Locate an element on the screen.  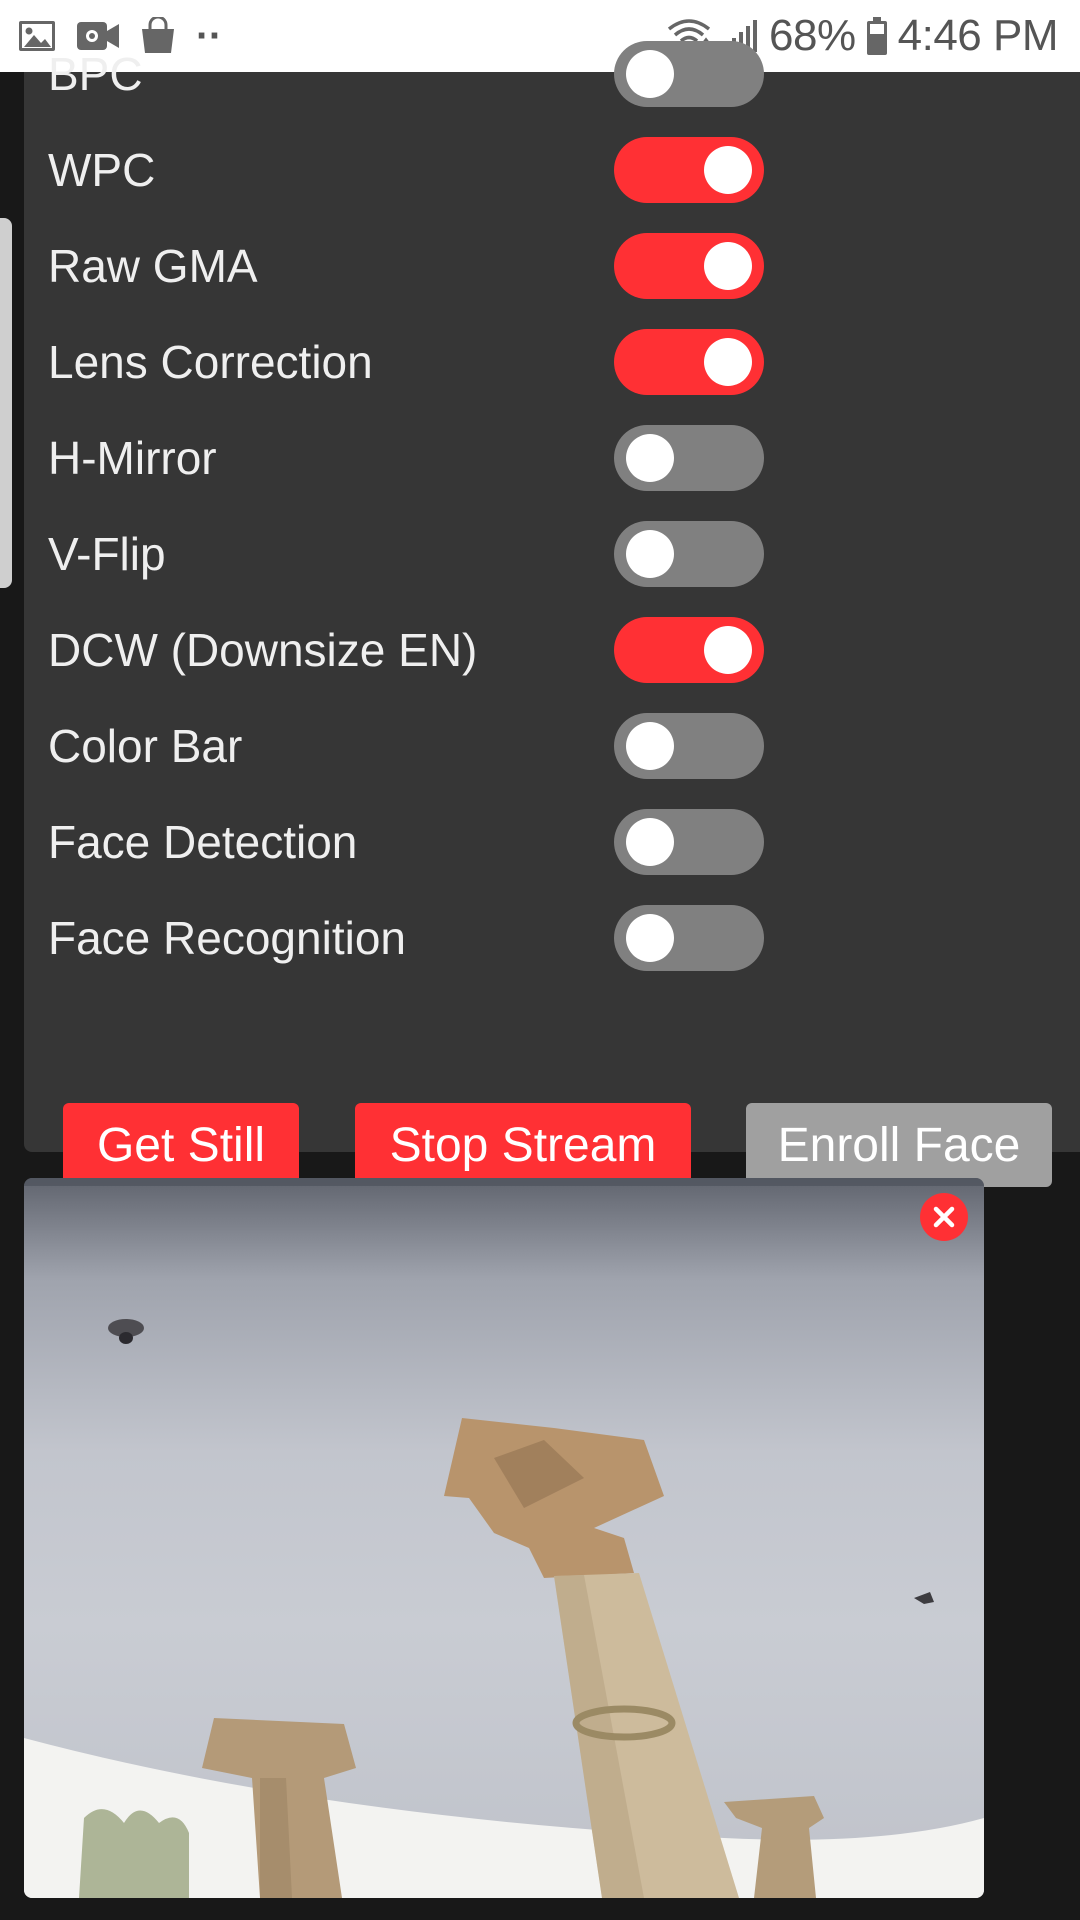
enroll-face-button: Enroll Face is located at coordinates (899, 1145).